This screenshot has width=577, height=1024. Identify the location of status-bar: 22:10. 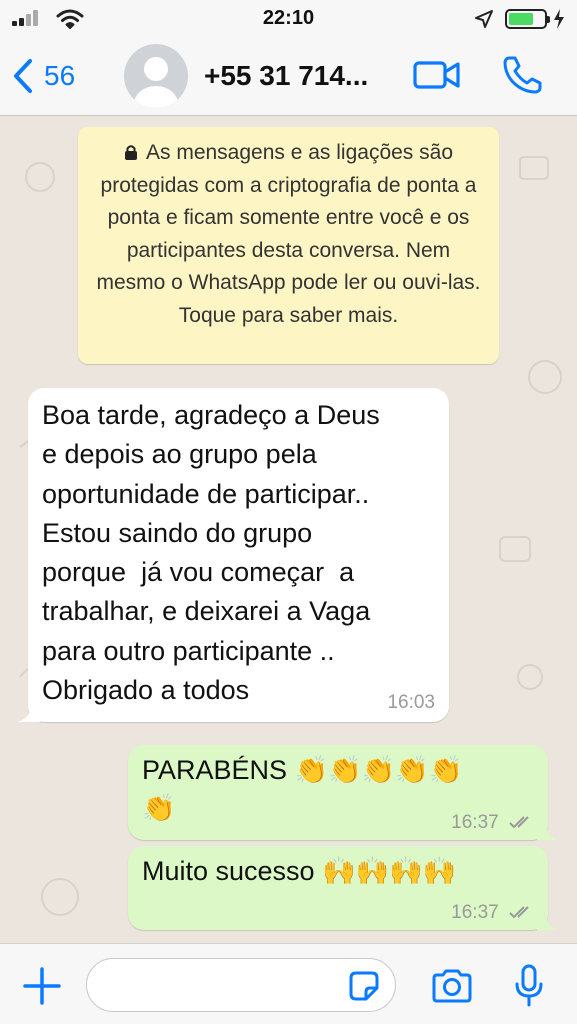
(288, 19).